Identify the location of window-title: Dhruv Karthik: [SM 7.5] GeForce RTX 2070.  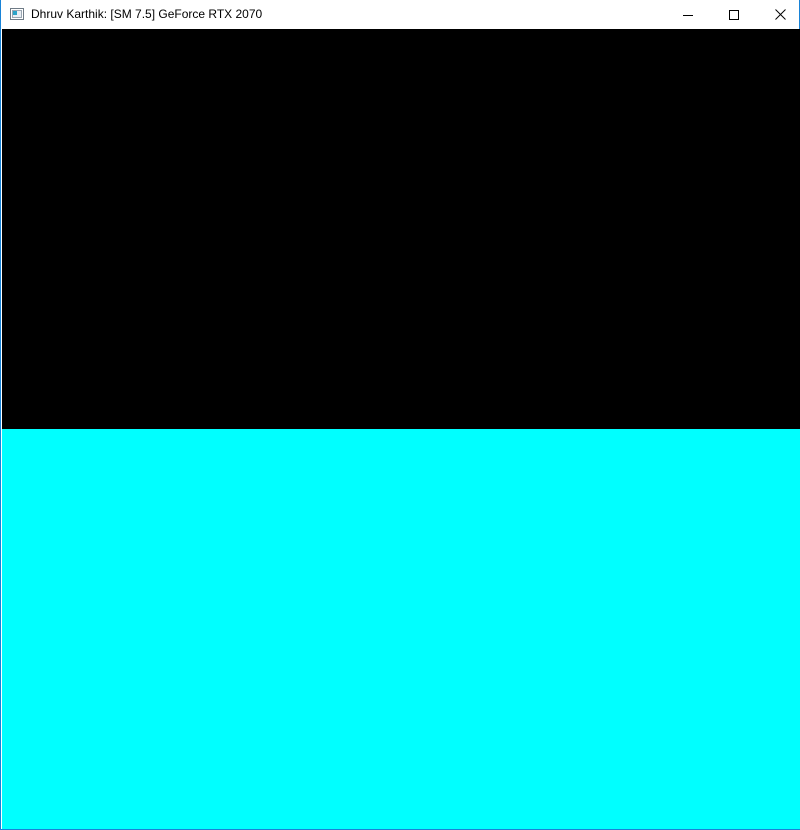
(147, 14).